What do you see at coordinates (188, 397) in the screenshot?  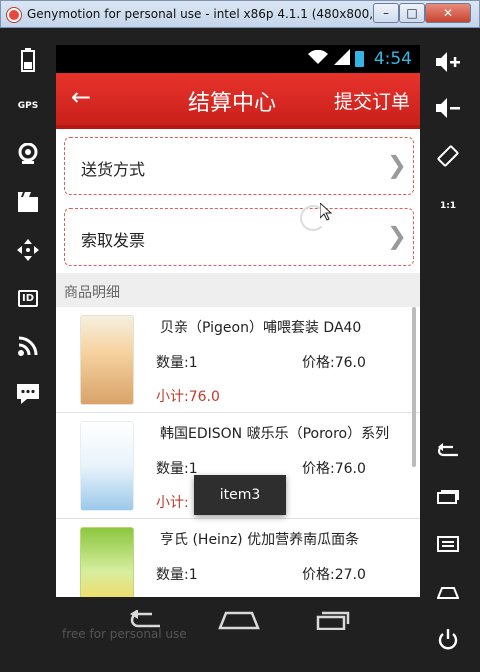 I see `product-subtotal: 小计:76.0` at bounding box center [188, 397].